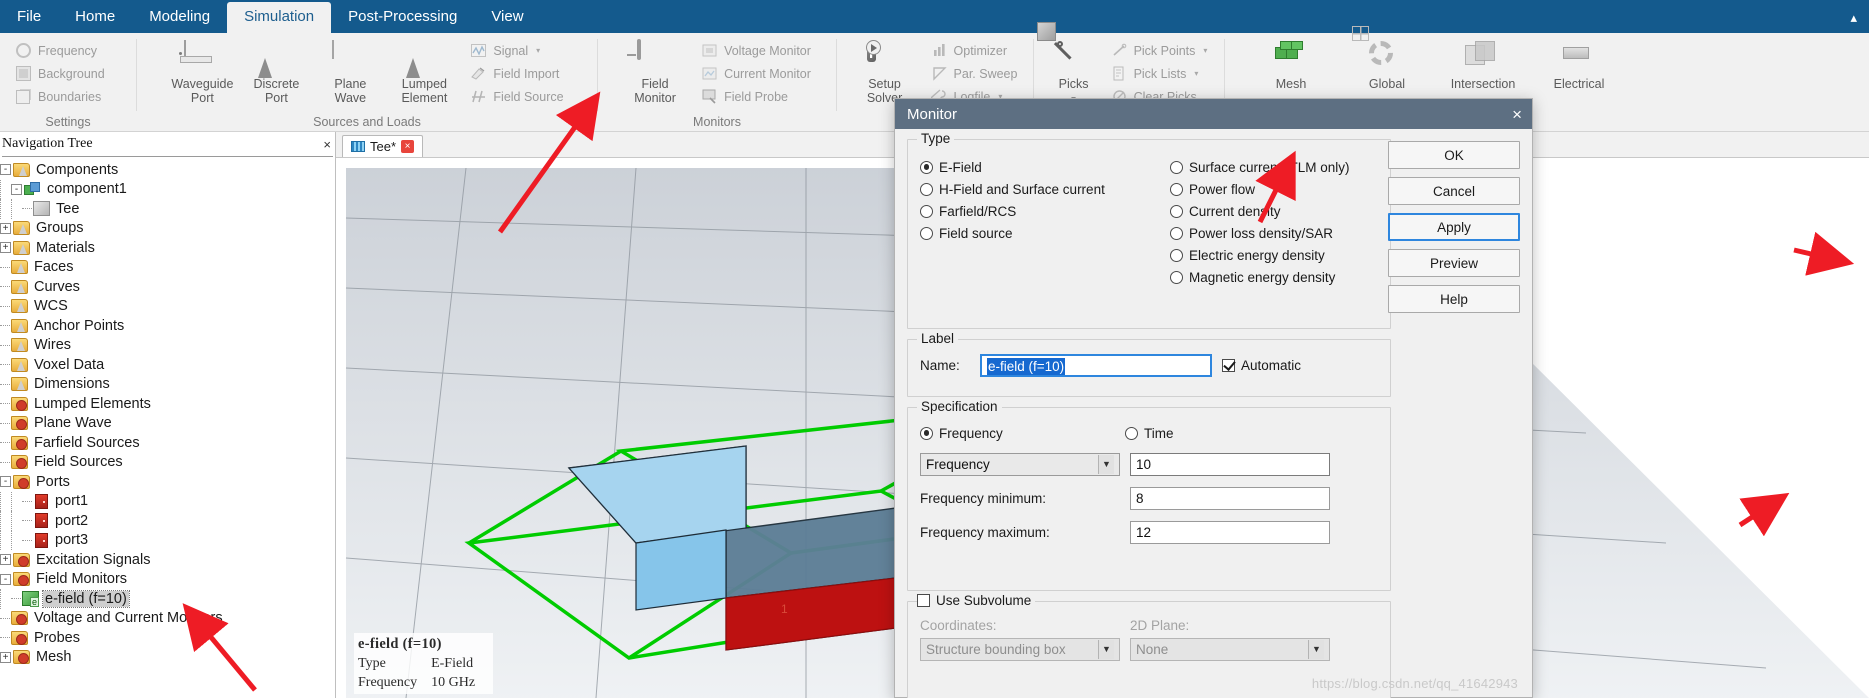  Describe the element at coordinates (1045, 211) in the screenshot. I see `radio-farfield-rcs: Farfield/RCS` at that location.